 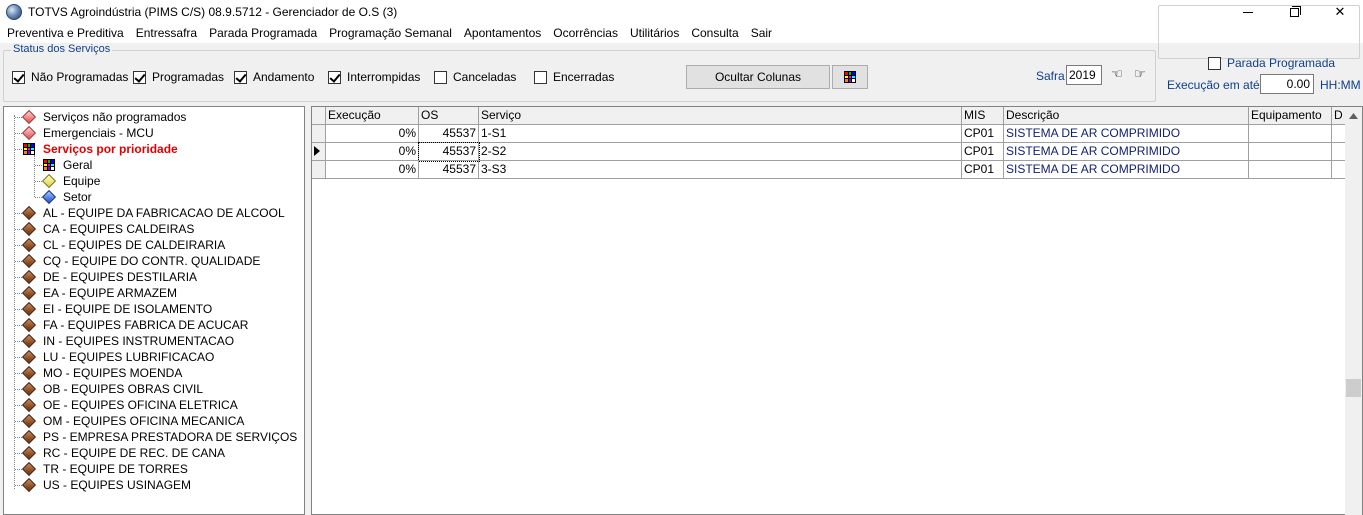 What do you see at coordinates (104, 229) in the screenshot?
I see `tree-item: CA - EQUIPES CALDEIRAS` at bounding box center [104, 229].